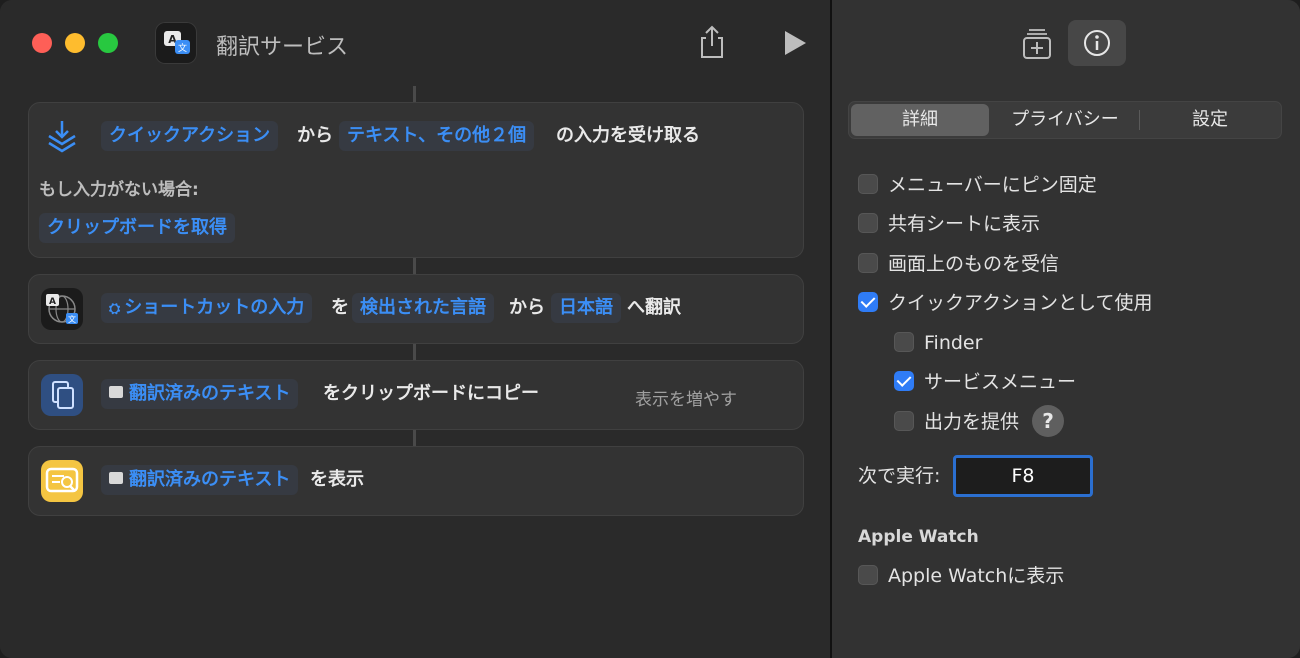 Image resolution: width=1300 pixels, height=658 pixels. What do you see at coordinates (949, 224) in the screenshot?
I see `option-share-sheet: 共有シートに表示` at bounding box center [949, 224].